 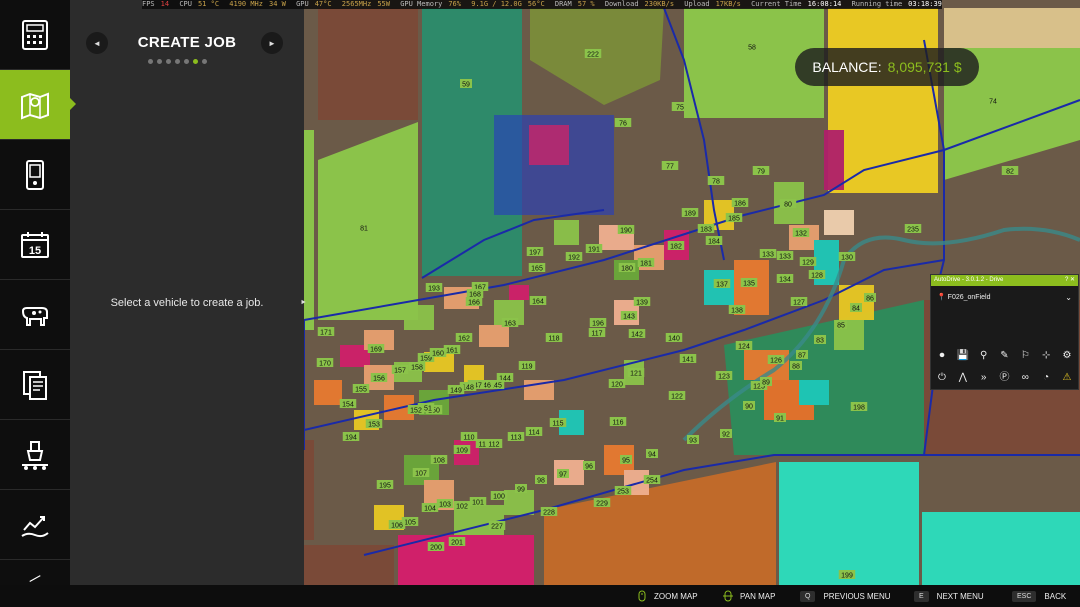 I want to click on field-number-label: 139, so click(x=642, y=303).